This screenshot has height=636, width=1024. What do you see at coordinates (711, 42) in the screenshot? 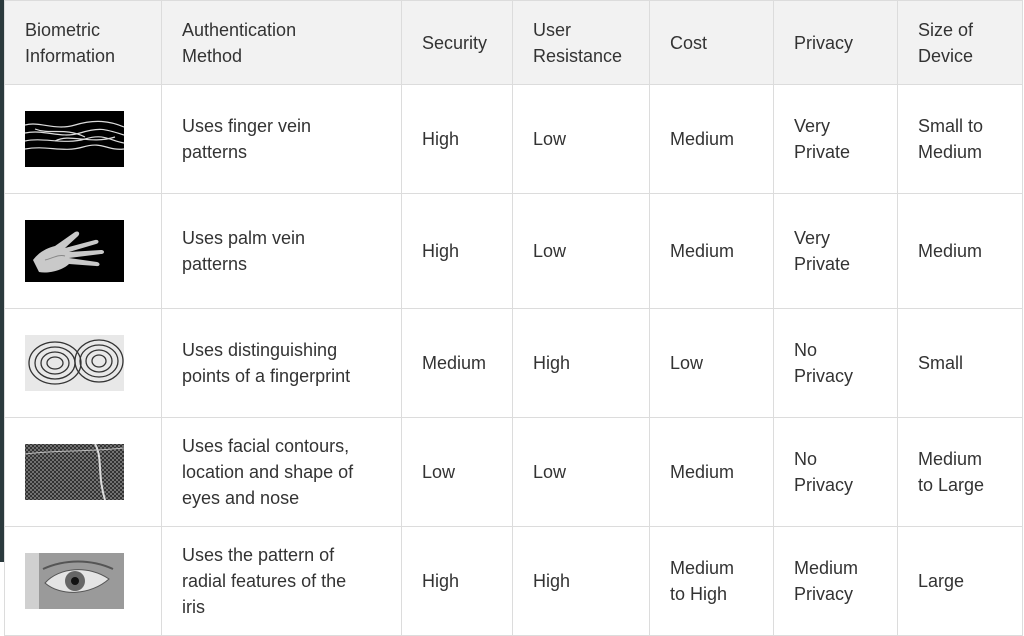
I see `header-cost: Cost` at bounding box center [711, 42].